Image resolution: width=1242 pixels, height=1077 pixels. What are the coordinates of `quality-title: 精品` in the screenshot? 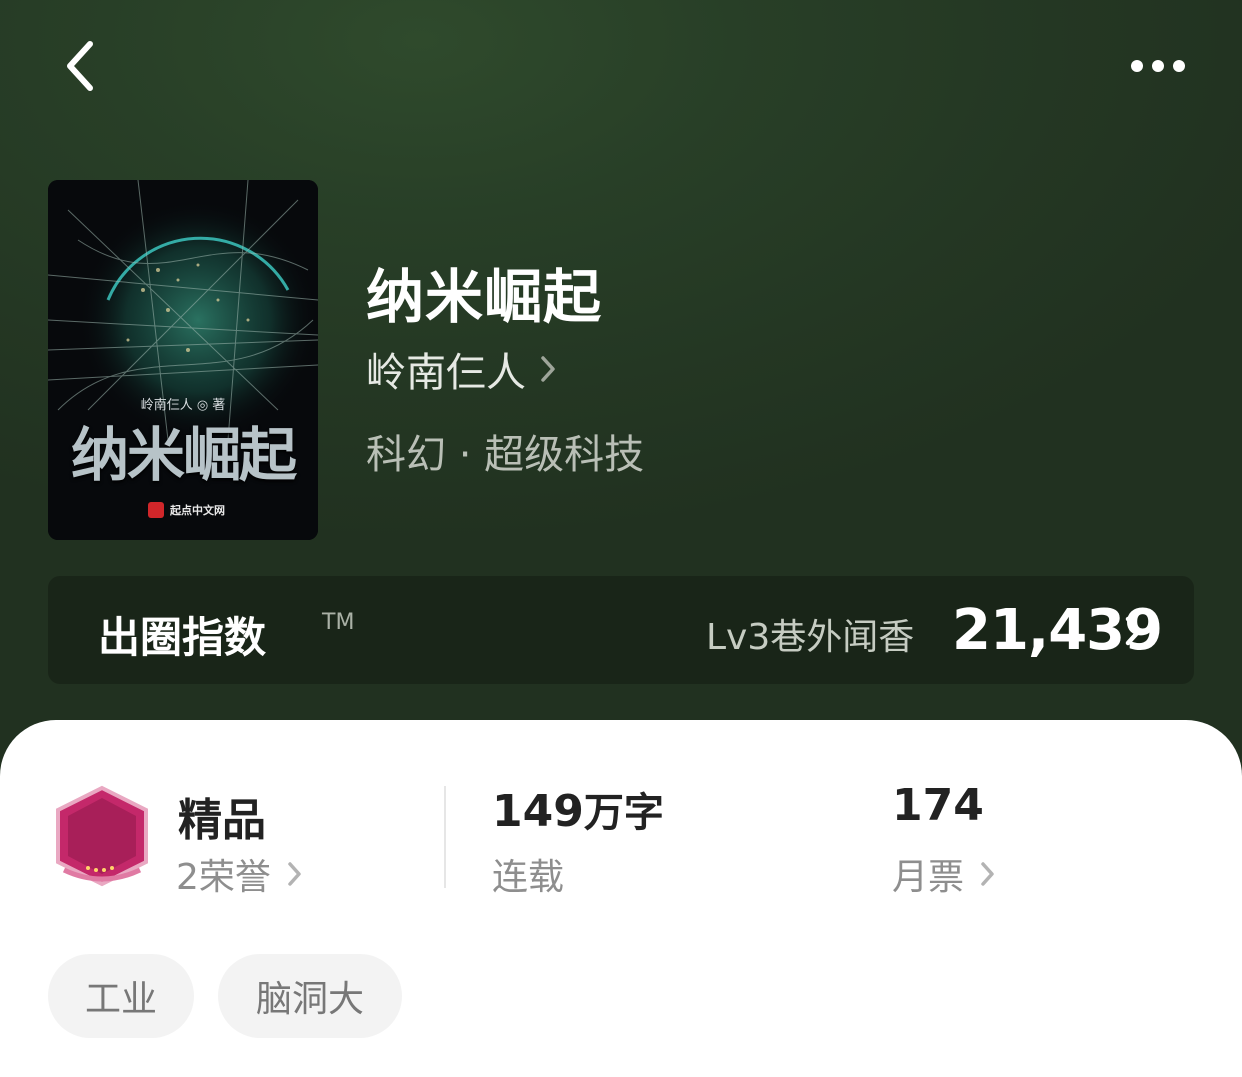 It's located at (222, 820).